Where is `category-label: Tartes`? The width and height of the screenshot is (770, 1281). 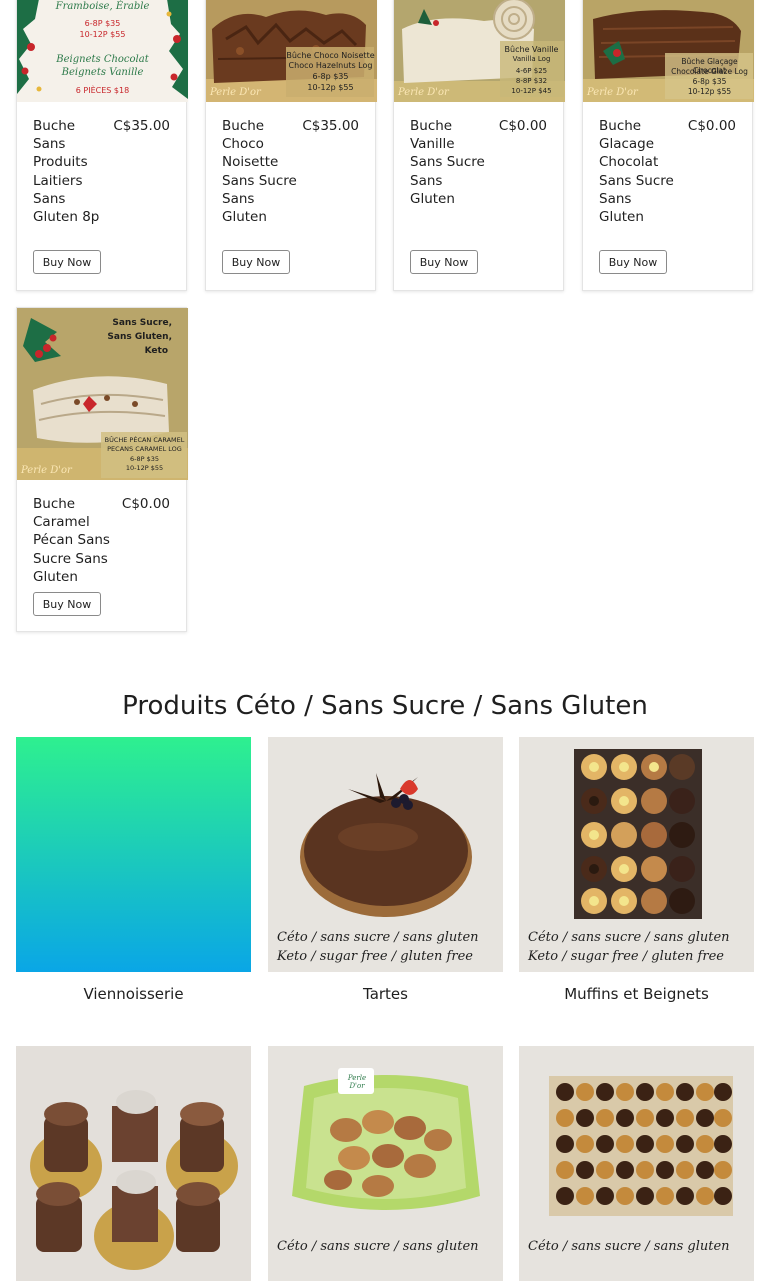 category-label: Tartes is located at coordinates (385, 994).